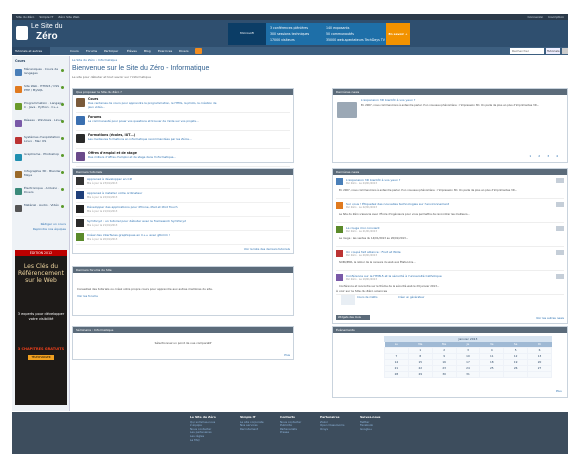 The width and height of the screenshot is (568, 454). I want to click on page-link: 1, so click(531, 156).